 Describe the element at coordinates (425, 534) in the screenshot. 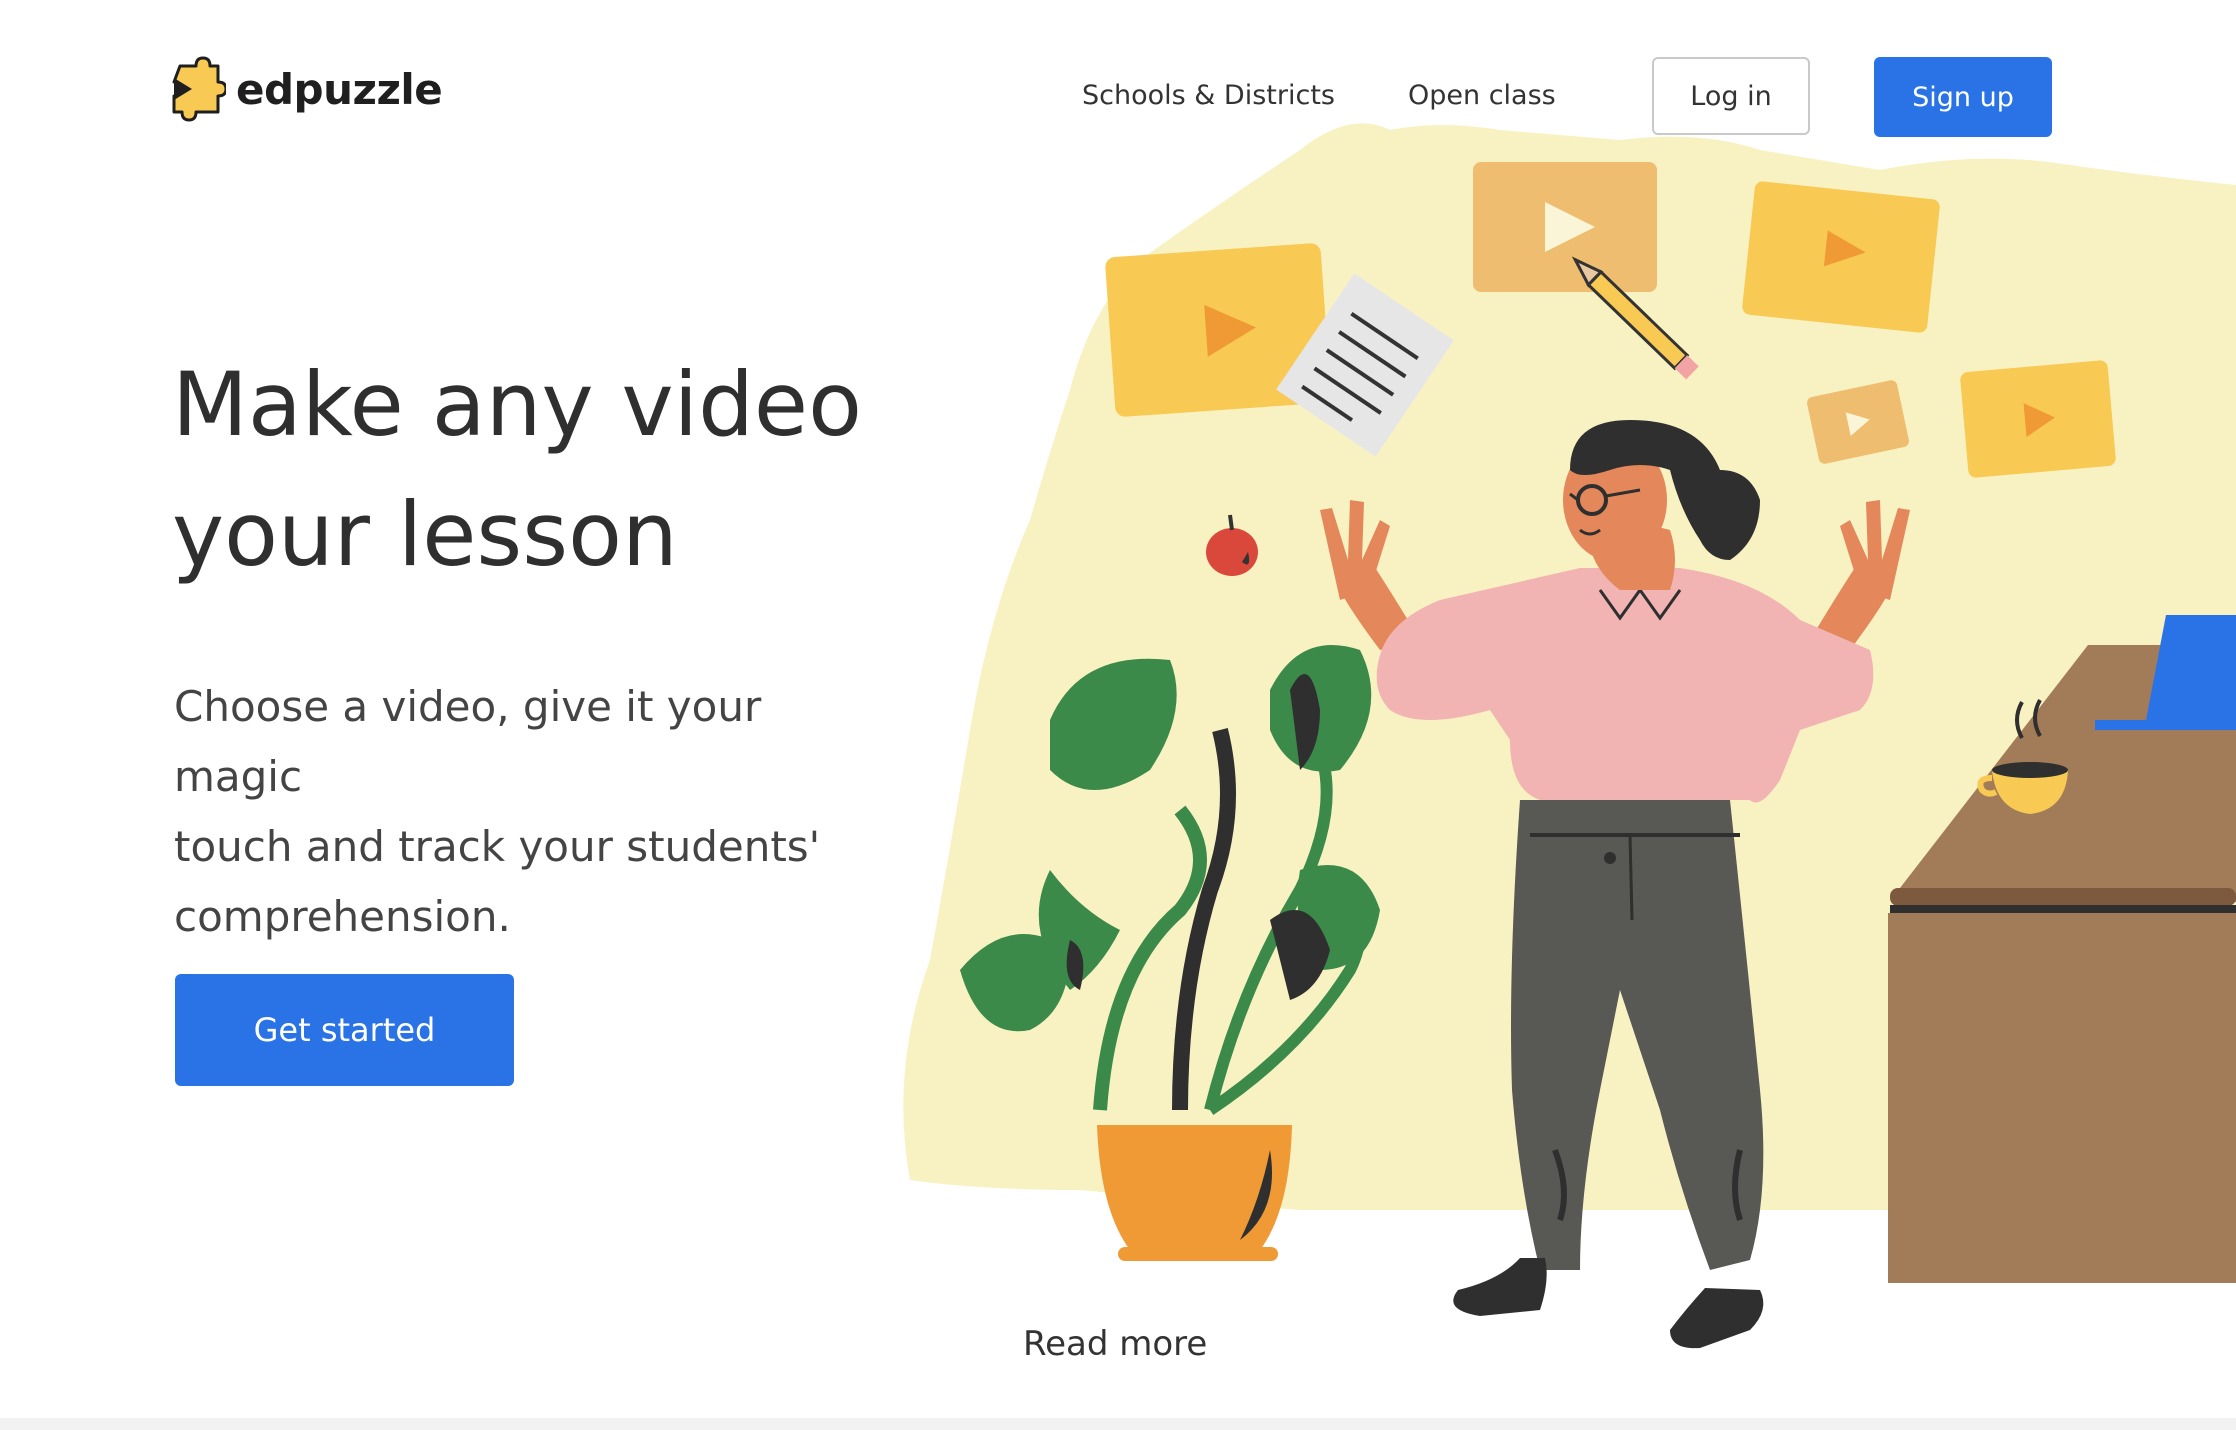

I see `hero-title-line-2: your lesson` at that location.